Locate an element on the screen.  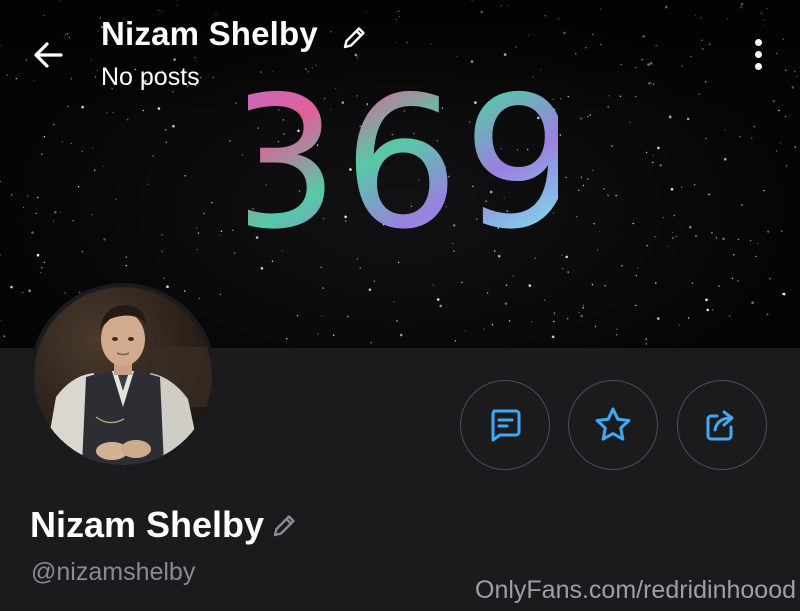
avatar is located at coordinates (123, 376).